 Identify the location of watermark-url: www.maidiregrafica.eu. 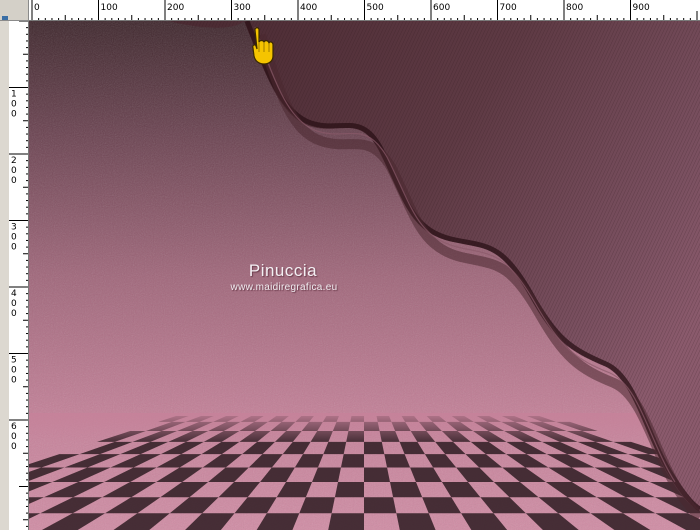
(284, 287).